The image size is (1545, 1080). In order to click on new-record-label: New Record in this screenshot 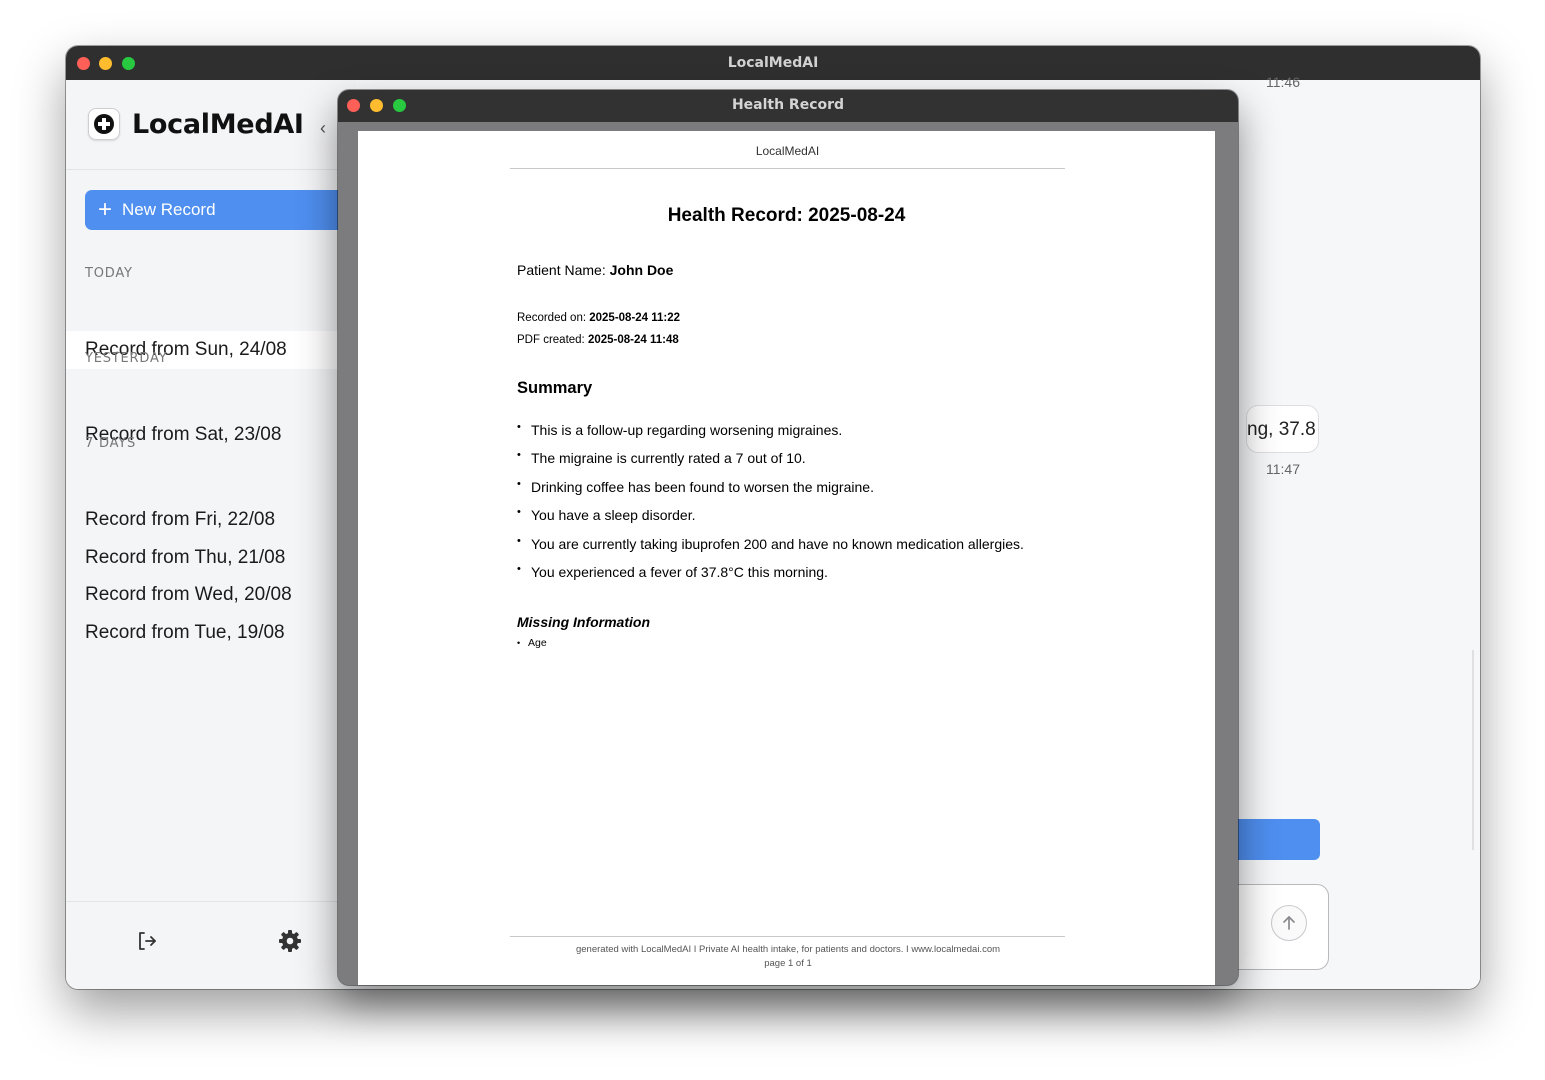, I will do `click(169, 209)`.